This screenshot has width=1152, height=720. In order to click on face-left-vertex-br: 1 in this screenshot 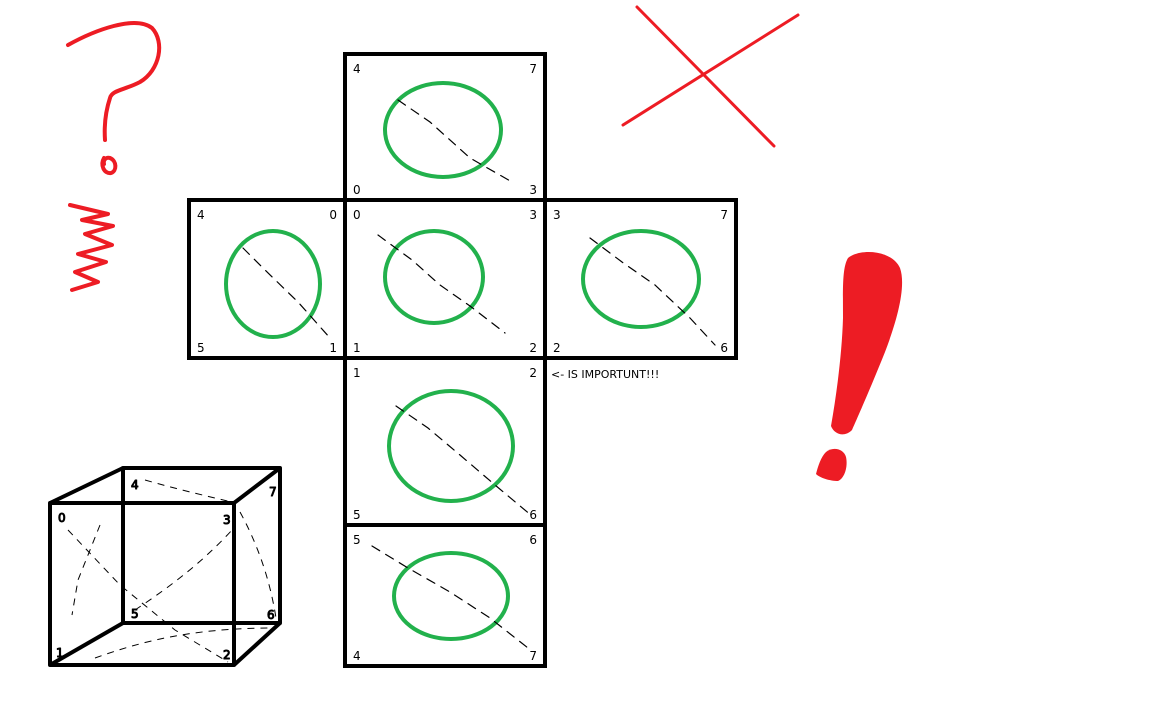, I will do `click(333, 348)`.